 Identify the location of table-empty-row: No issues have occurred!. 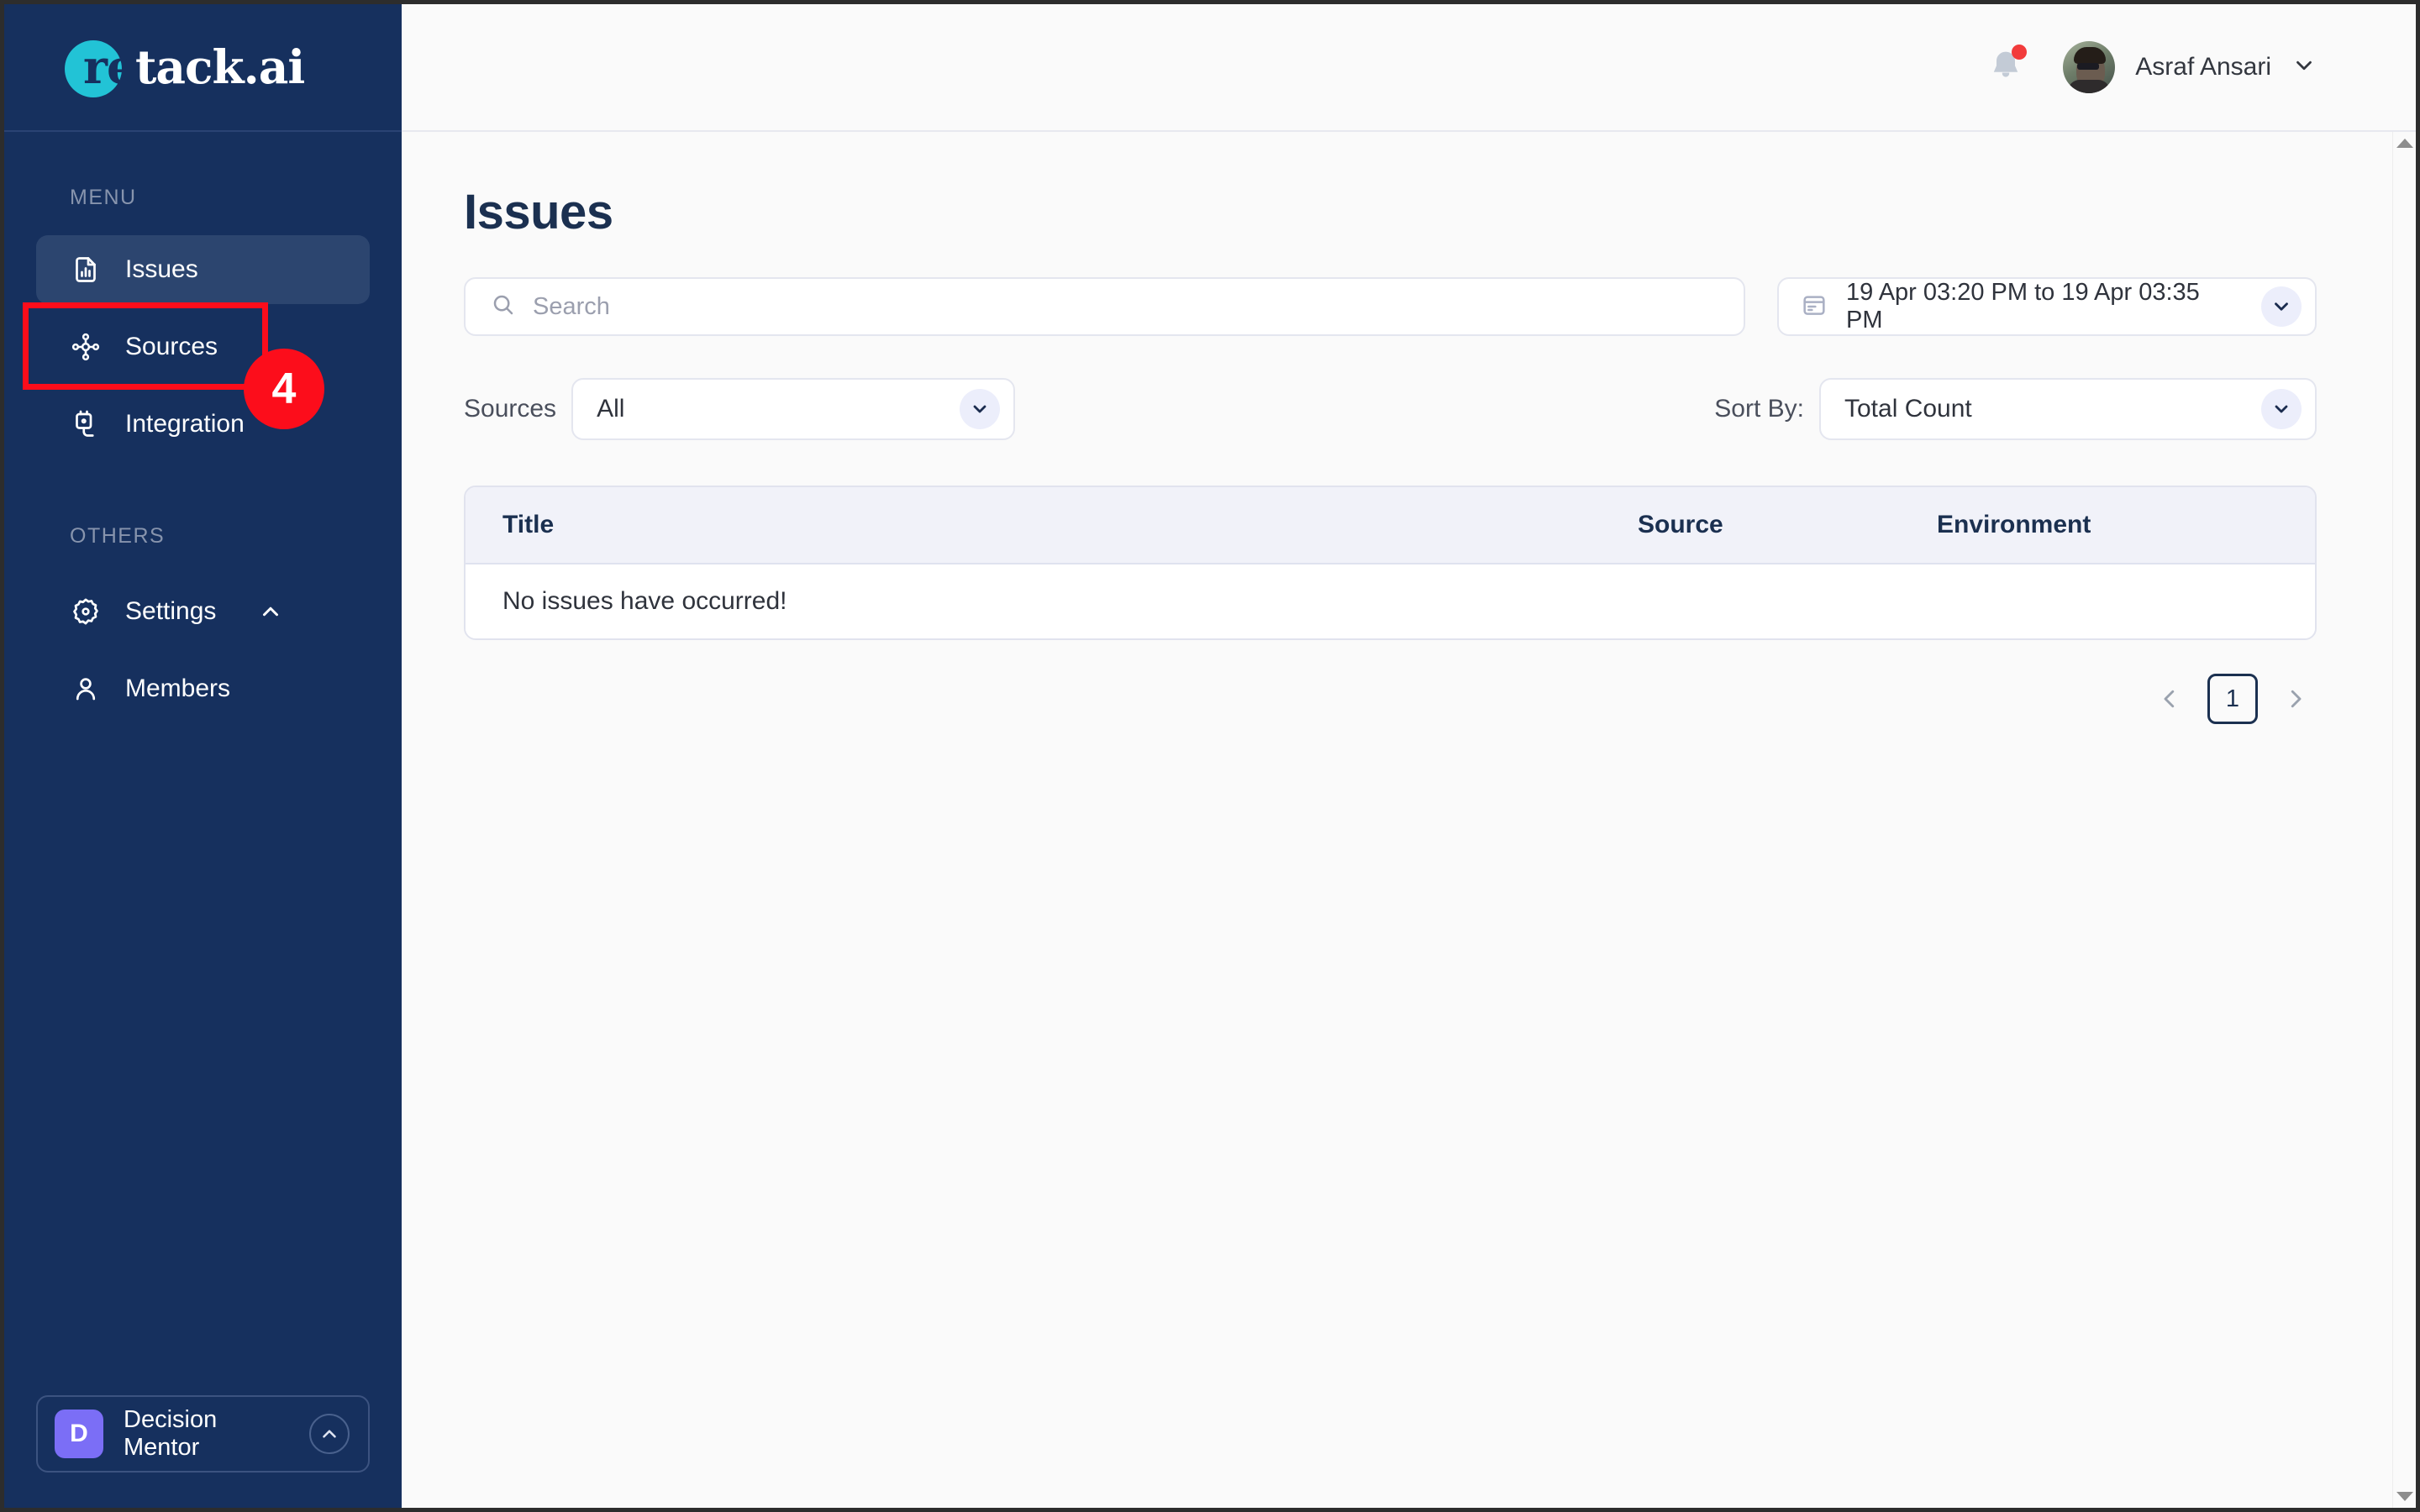
(1390, 601).